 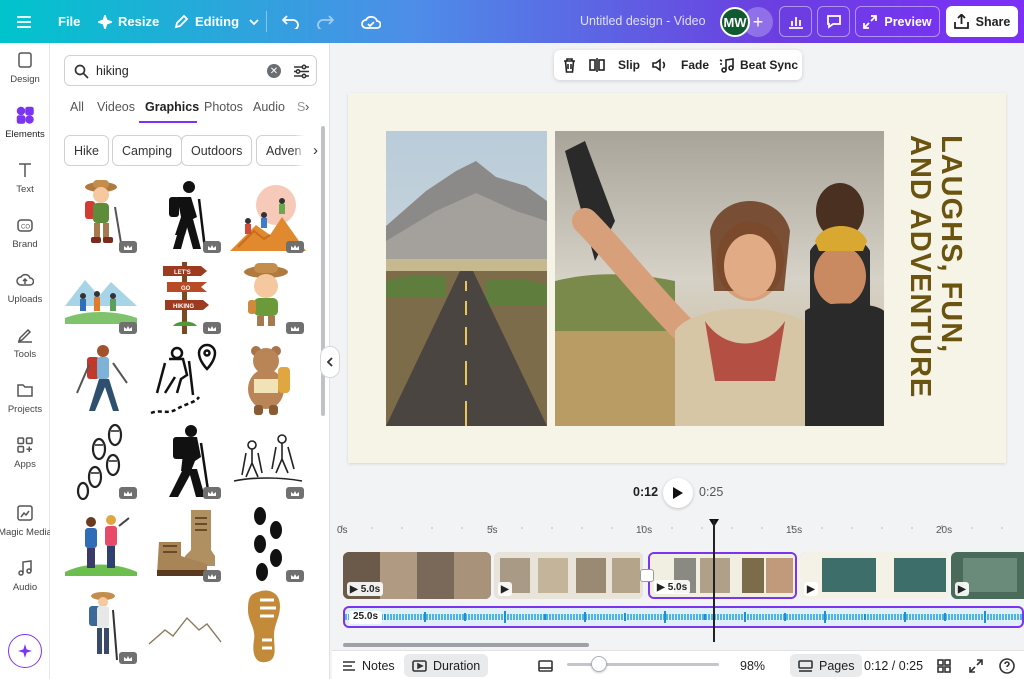 I want to click on share-button: Share, so click(x=982, y=21).